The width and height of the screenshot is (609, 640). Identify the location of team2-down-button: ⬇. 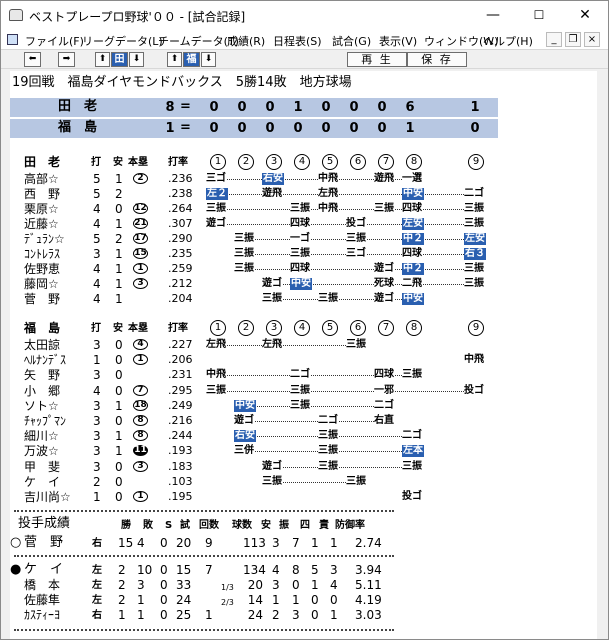
(208, 59).